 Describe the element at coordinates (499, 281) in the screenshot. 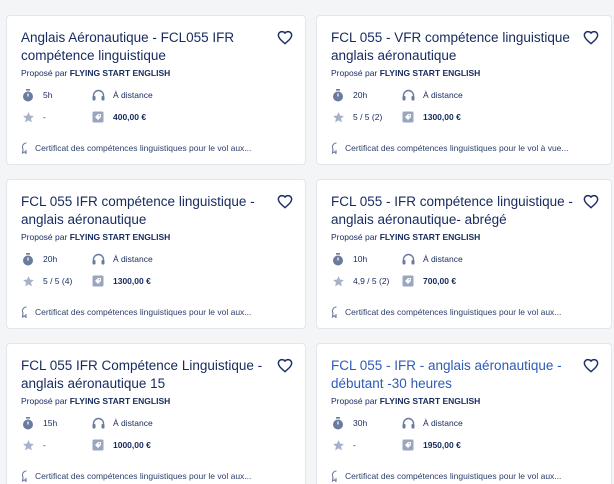

I see `price: 700,00 €` at that location.